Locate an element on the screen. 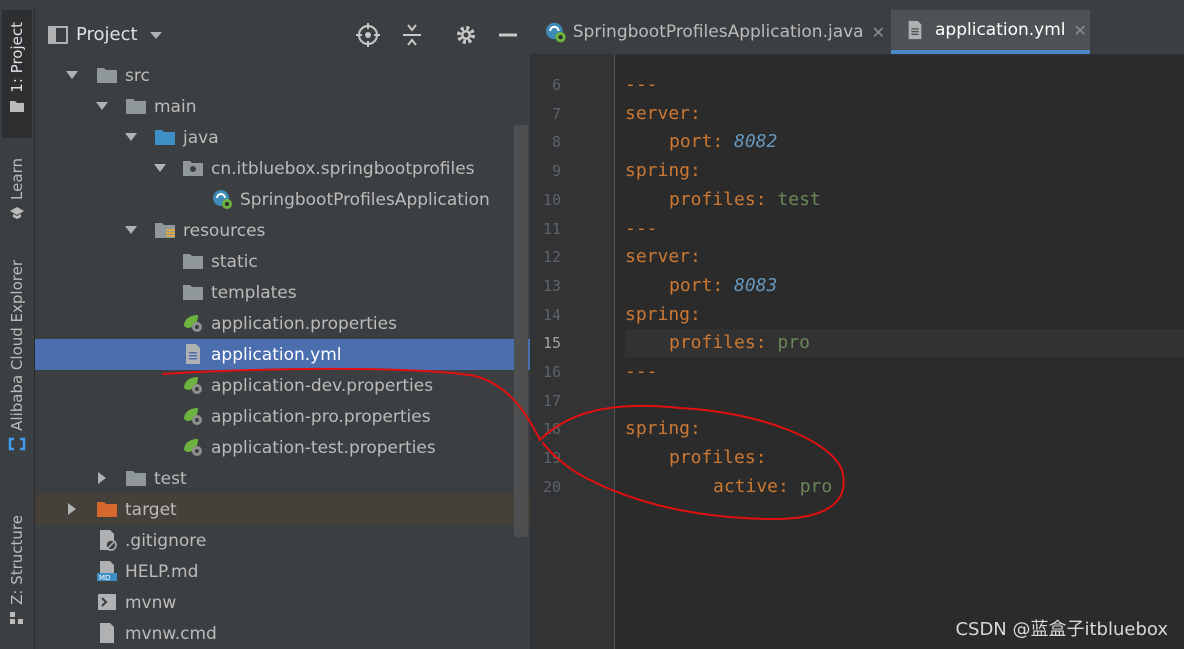 This screenshot has width=1184, height=649. project-panel-title: Project is located at coordinates (107, 34).